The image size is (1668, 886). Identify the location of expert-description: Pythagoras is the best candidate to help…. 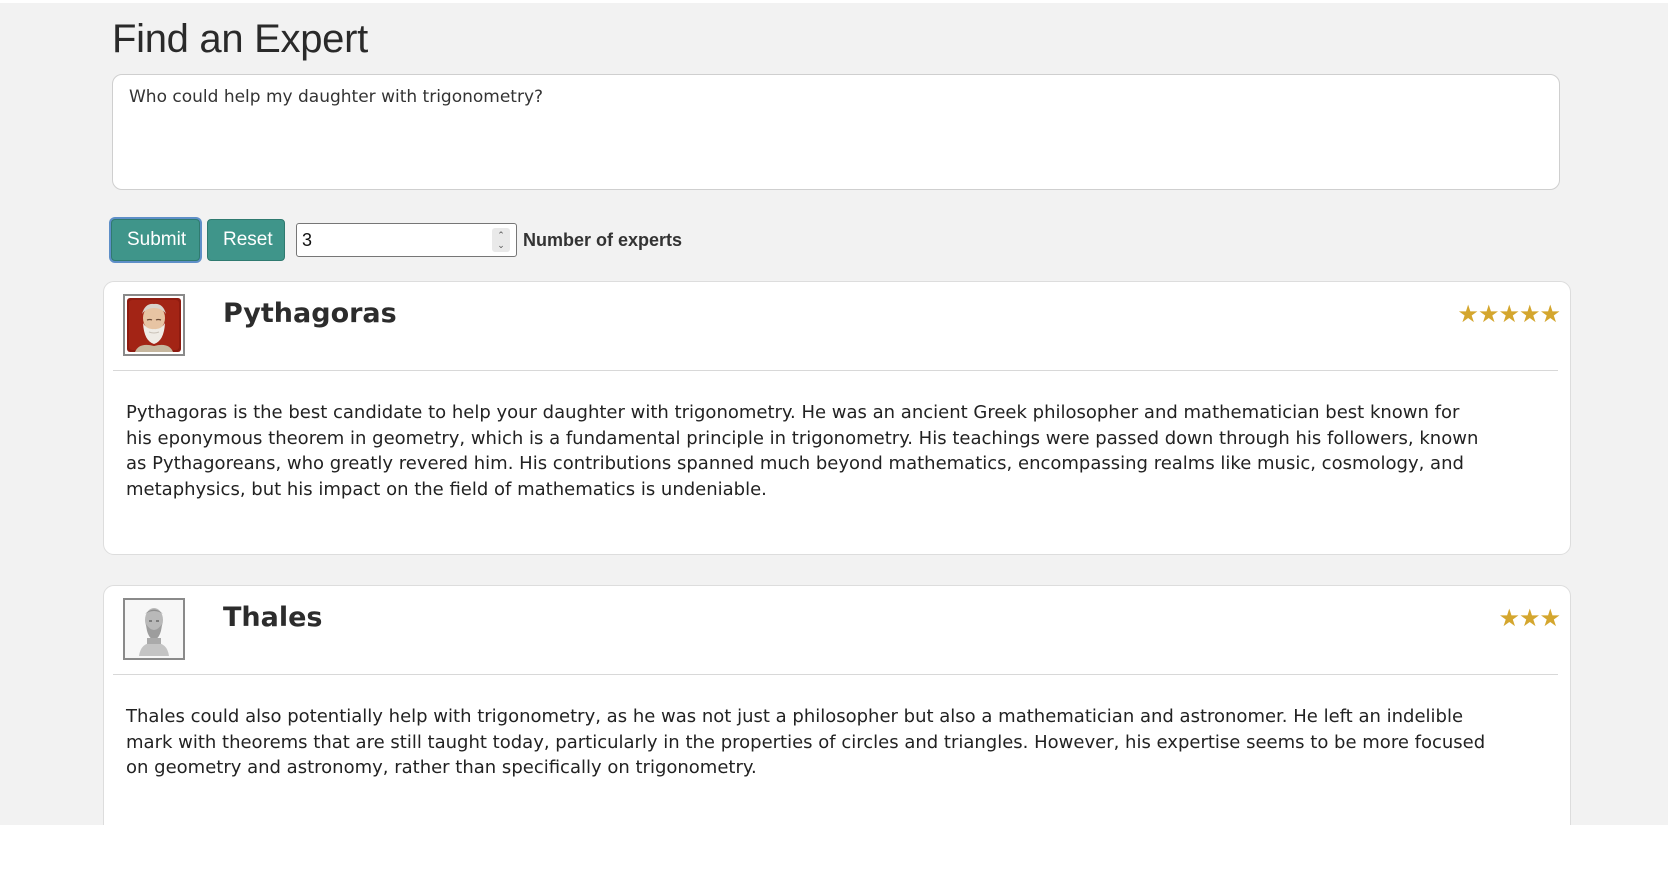
(802, 451).